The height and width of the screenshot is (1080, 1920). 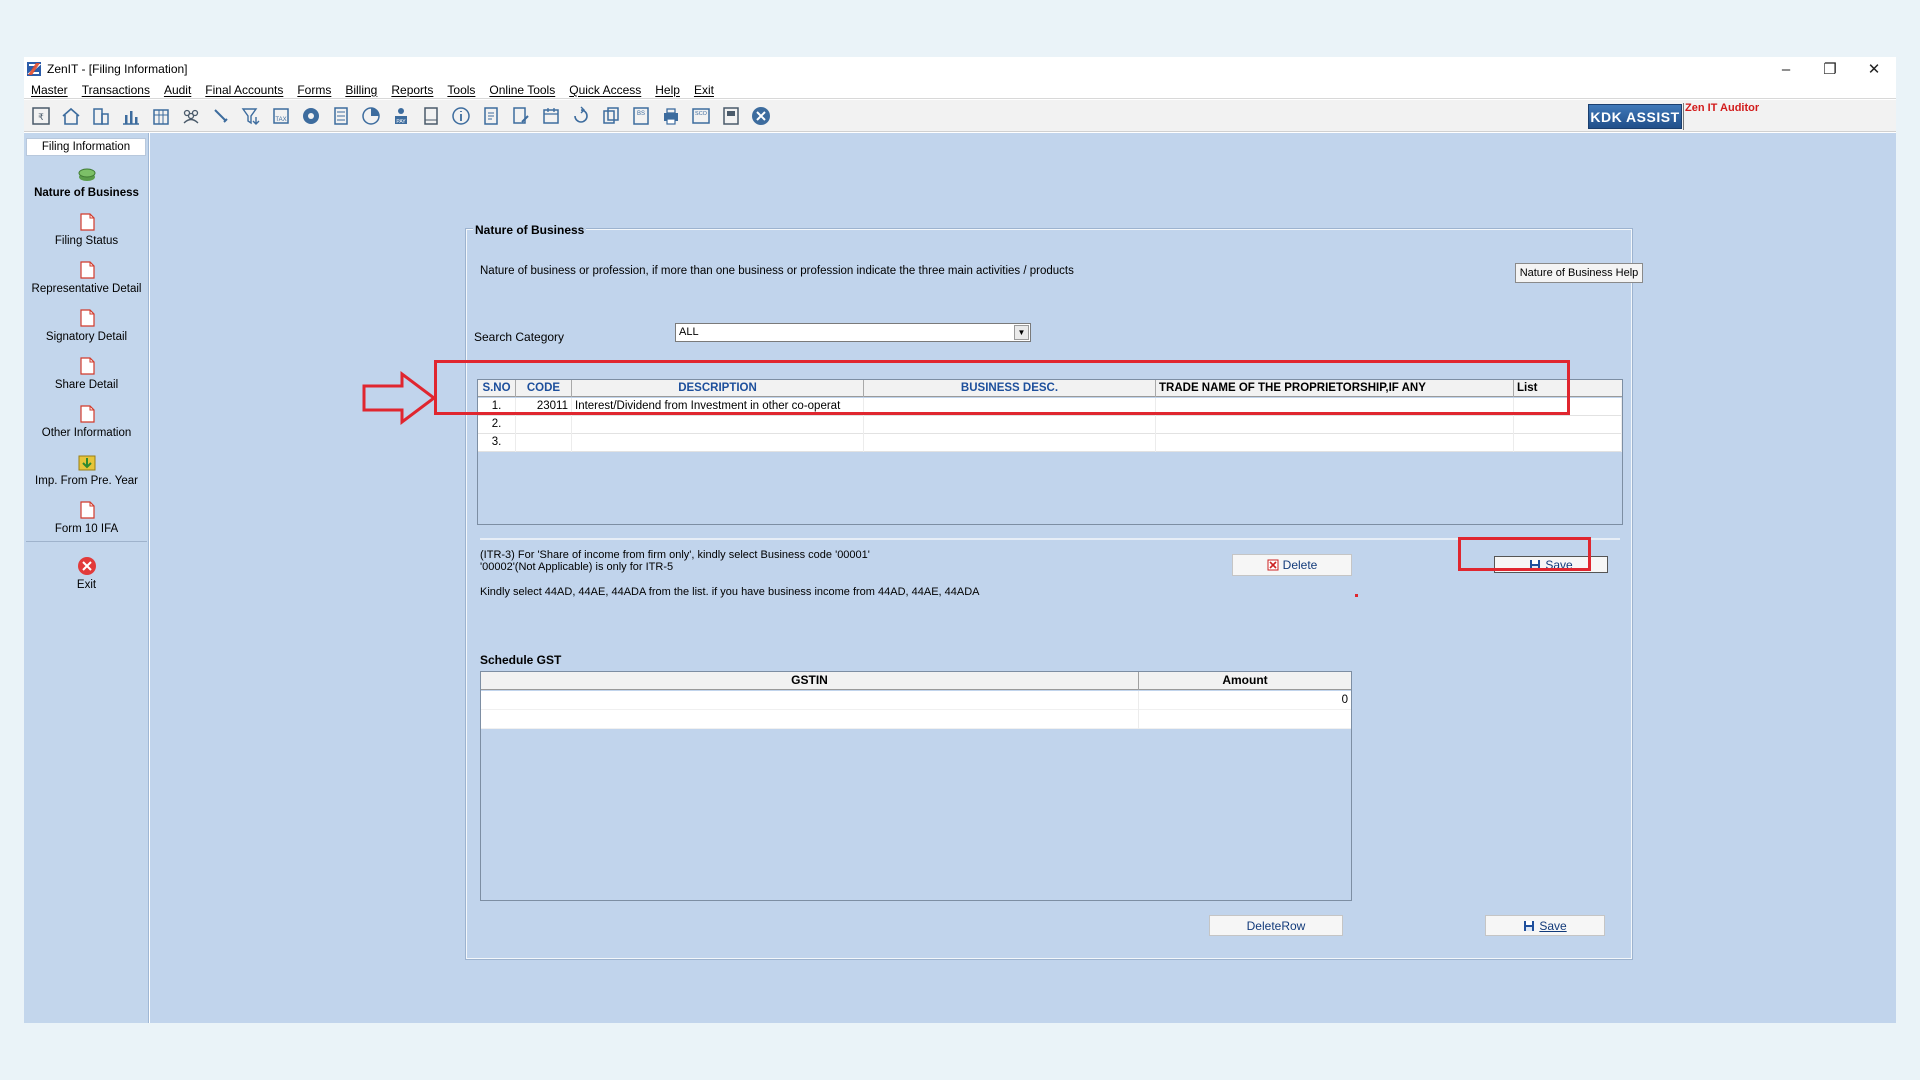 What do you see at coordinates (1786, 69) in the screenshot?
I see `minimize-button: –` at bounding box center [1786, 69].